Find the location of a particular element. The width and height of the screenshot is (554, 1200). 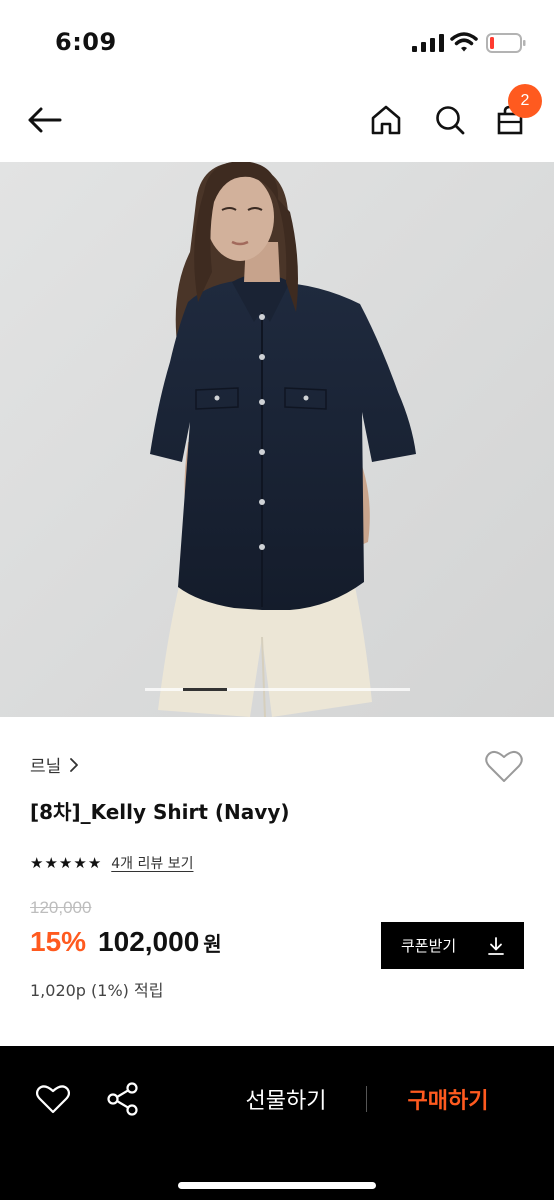

search-button is located at coordinates (450, 120).